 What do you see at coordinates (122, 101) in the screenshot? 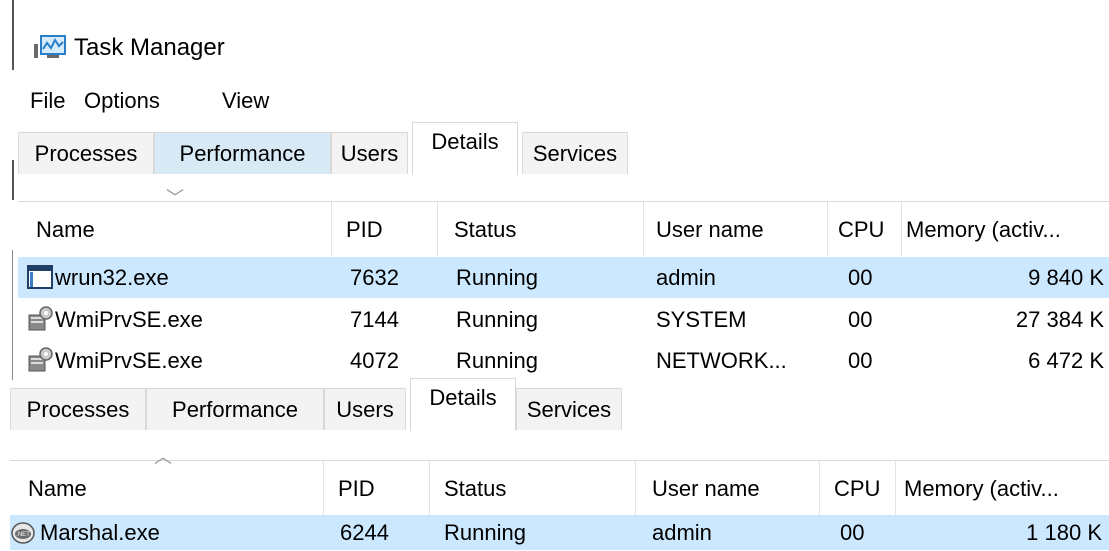
I see `menu-options: Options` at bounding box center [122, 101].